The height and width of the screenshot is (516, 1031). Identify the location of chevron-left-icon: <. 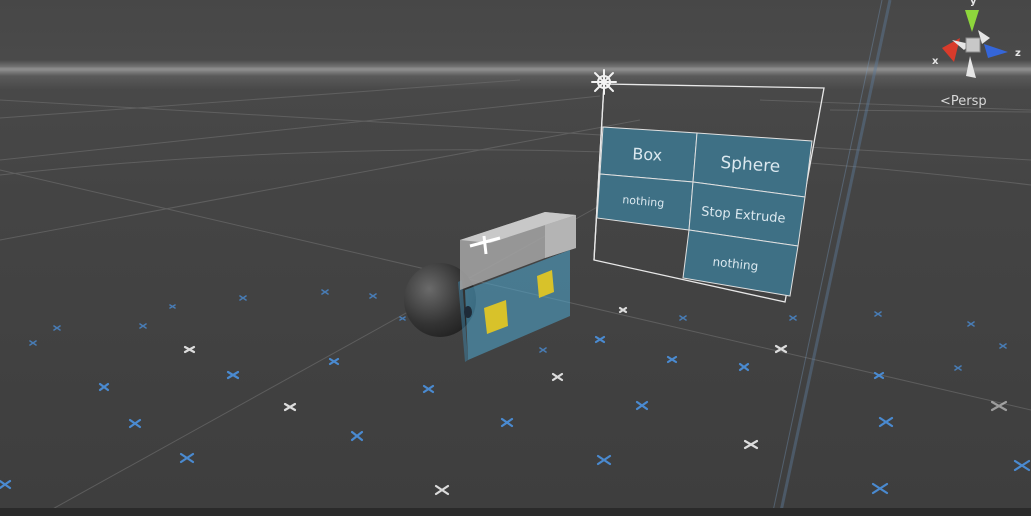
(945, 101).